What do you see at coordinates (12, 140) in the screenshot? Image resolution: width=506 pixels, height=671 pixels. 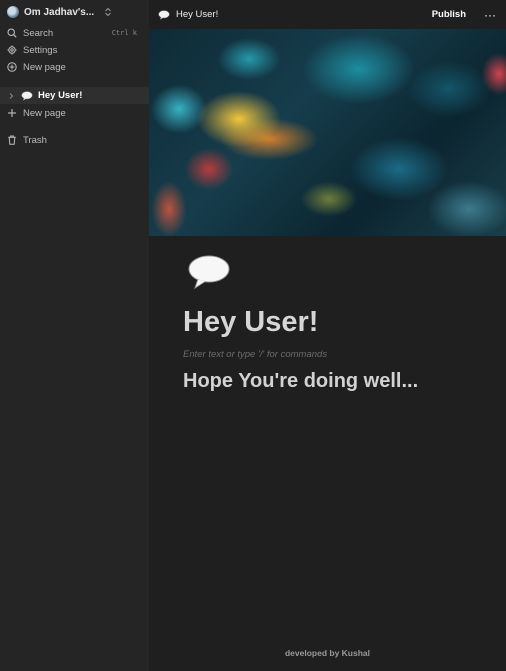 I see `trash-icon` at bounding box center [12, 140].